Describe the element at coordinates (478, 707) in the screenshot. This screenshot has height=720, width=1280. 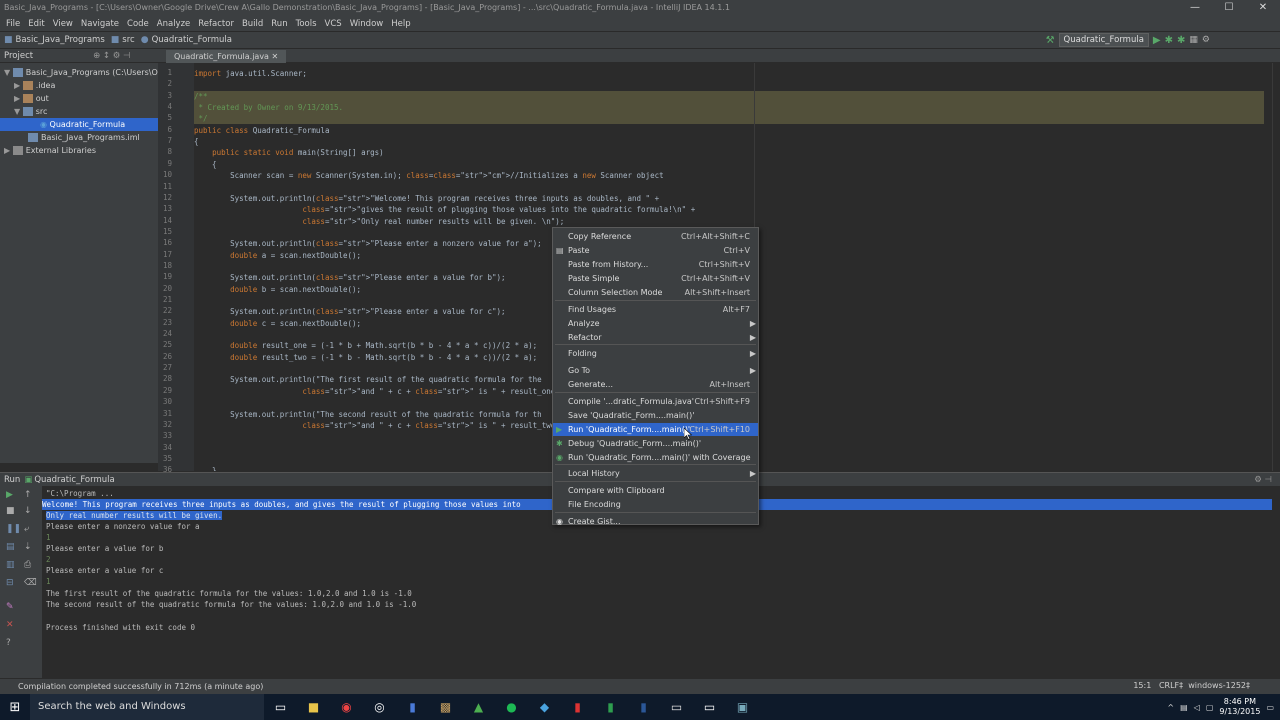
I see `google-drive-icon: ▲` at that location.